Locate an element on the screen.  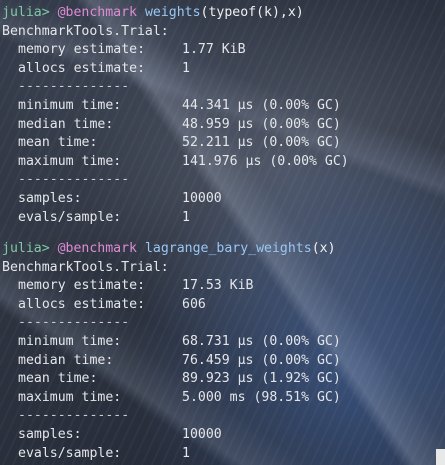
repl-input-line: julia> @benchmark weights(typeof(k),x) is located at coordinates (223, 13).